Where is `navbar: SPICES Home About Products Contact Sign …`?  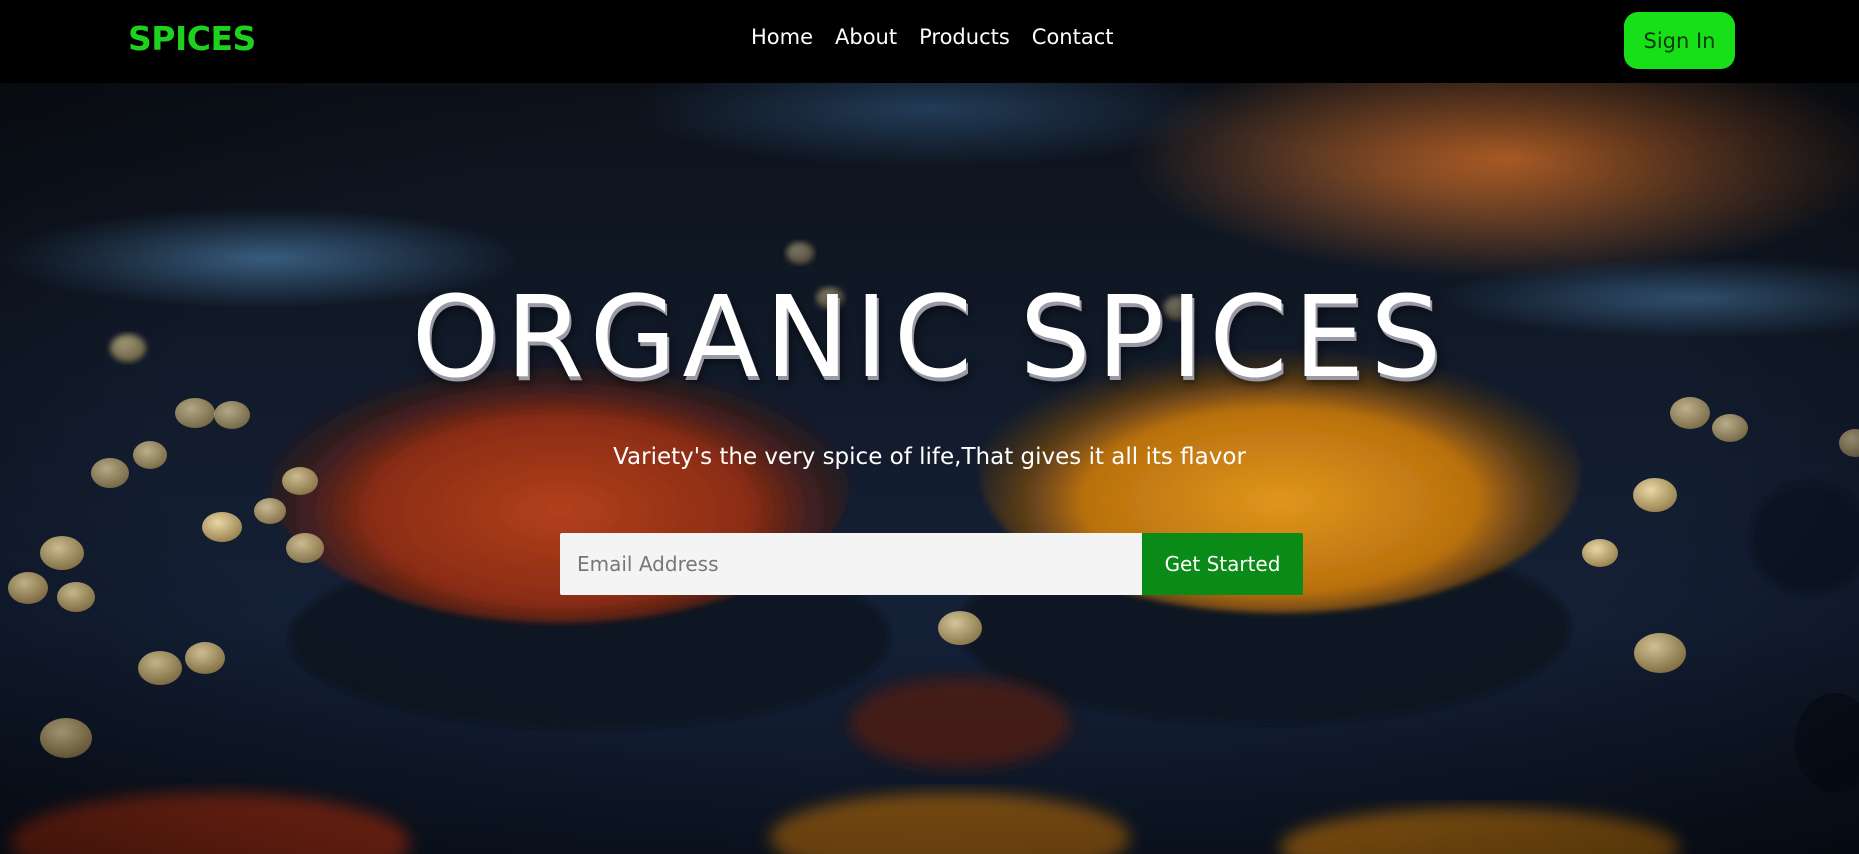 navbar: SPICES Home About Products Contact Sign … is located at coordinates (929, 41).